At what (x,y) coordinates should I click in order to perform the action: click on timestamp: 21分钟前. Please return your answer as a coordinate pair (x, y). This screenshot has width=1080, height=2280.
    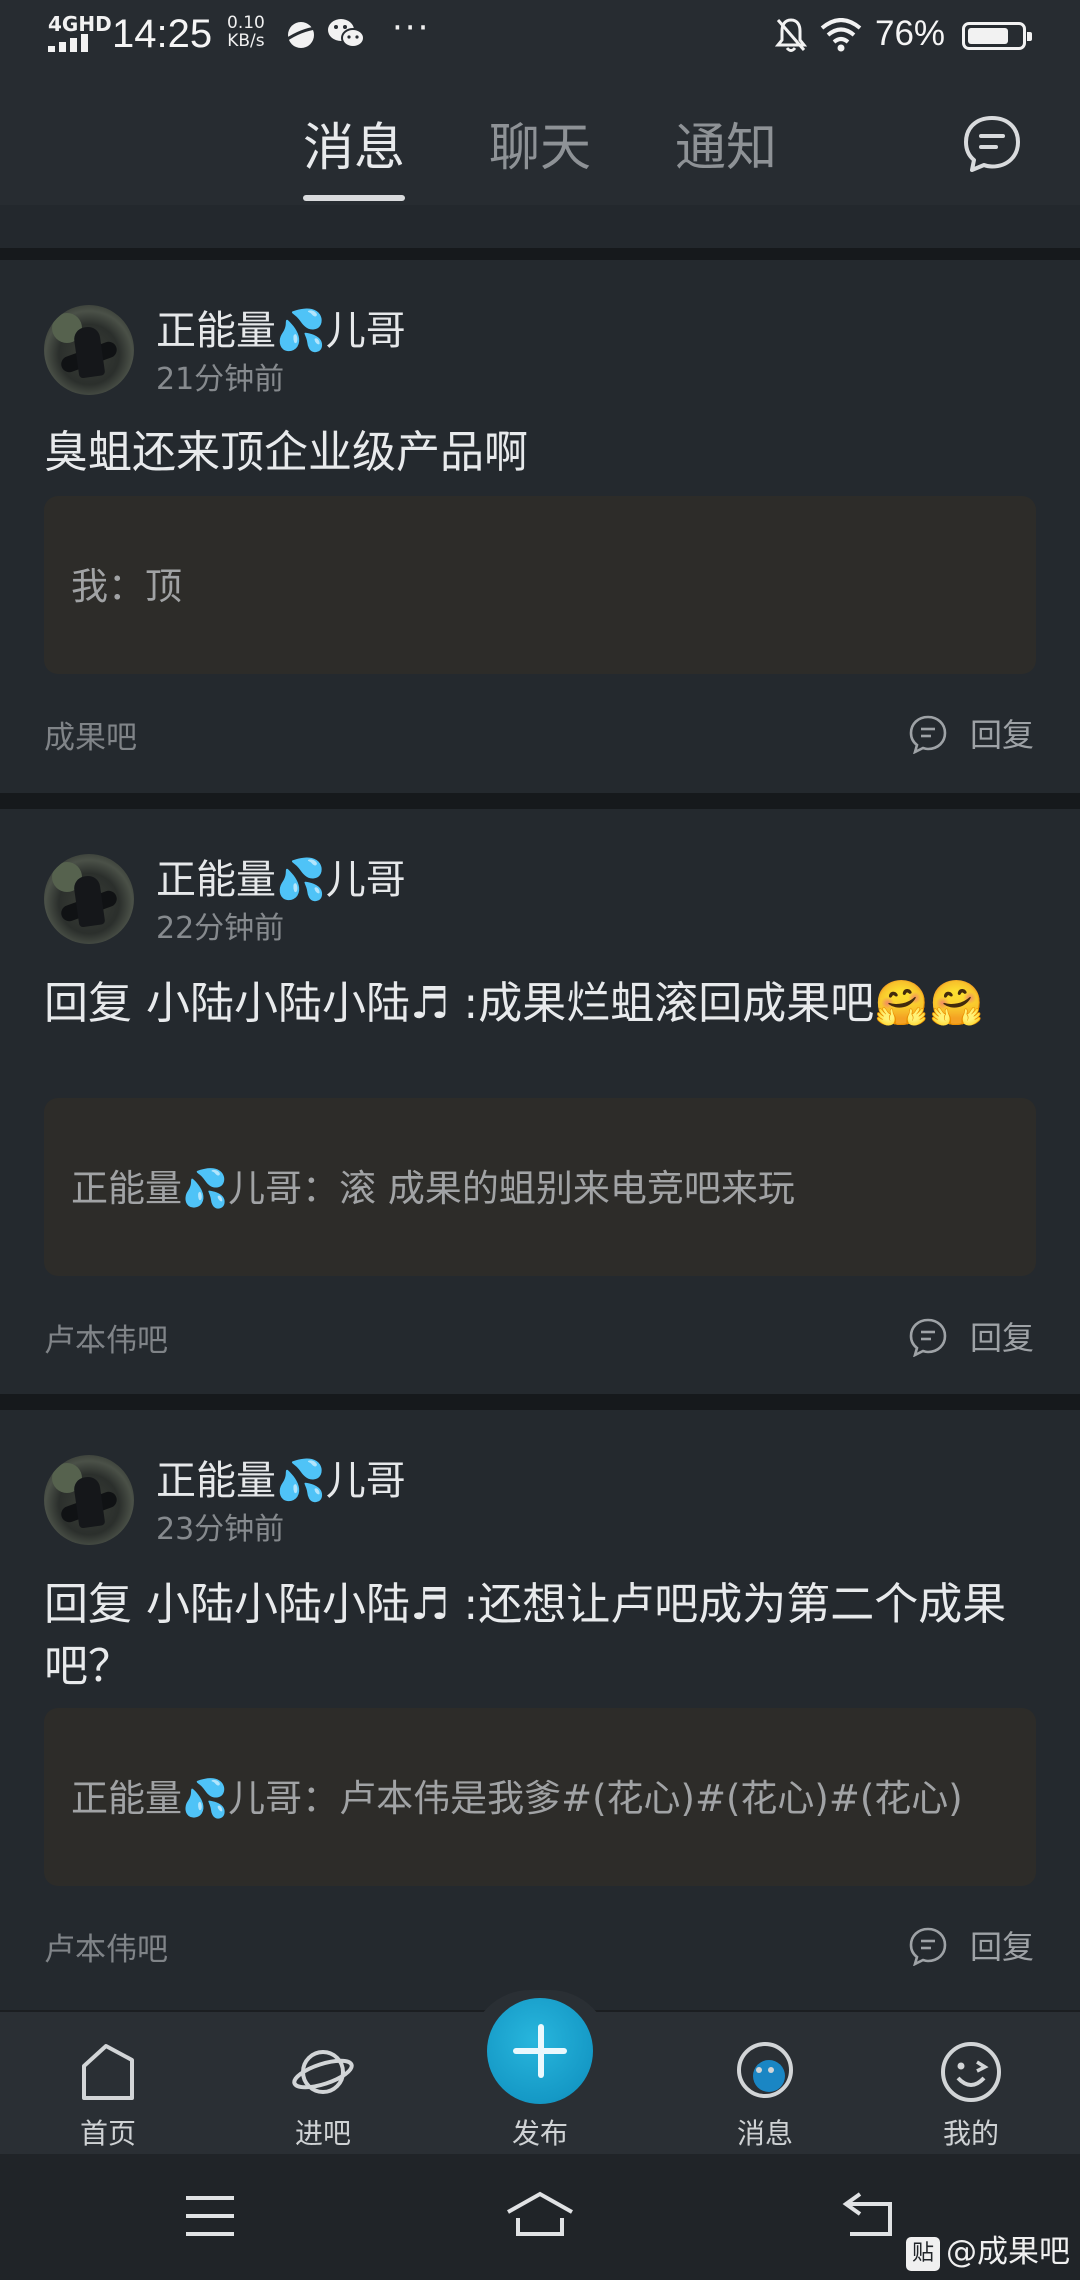
    Looking at the image, I should click on (220, 379).